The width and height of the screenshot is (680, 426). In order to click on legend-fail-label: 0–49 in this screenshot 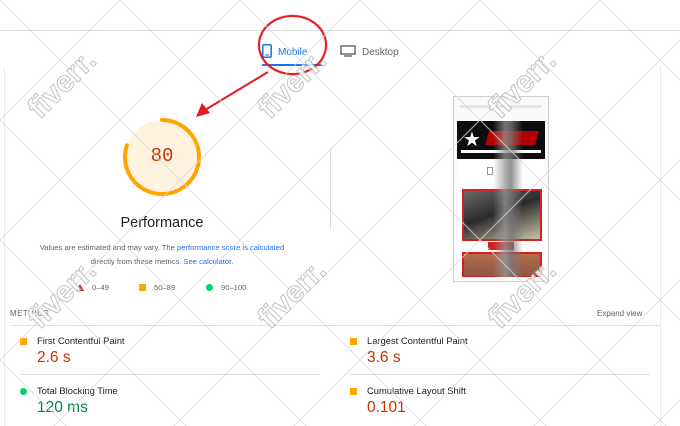, I will do `click(100, 287)`.